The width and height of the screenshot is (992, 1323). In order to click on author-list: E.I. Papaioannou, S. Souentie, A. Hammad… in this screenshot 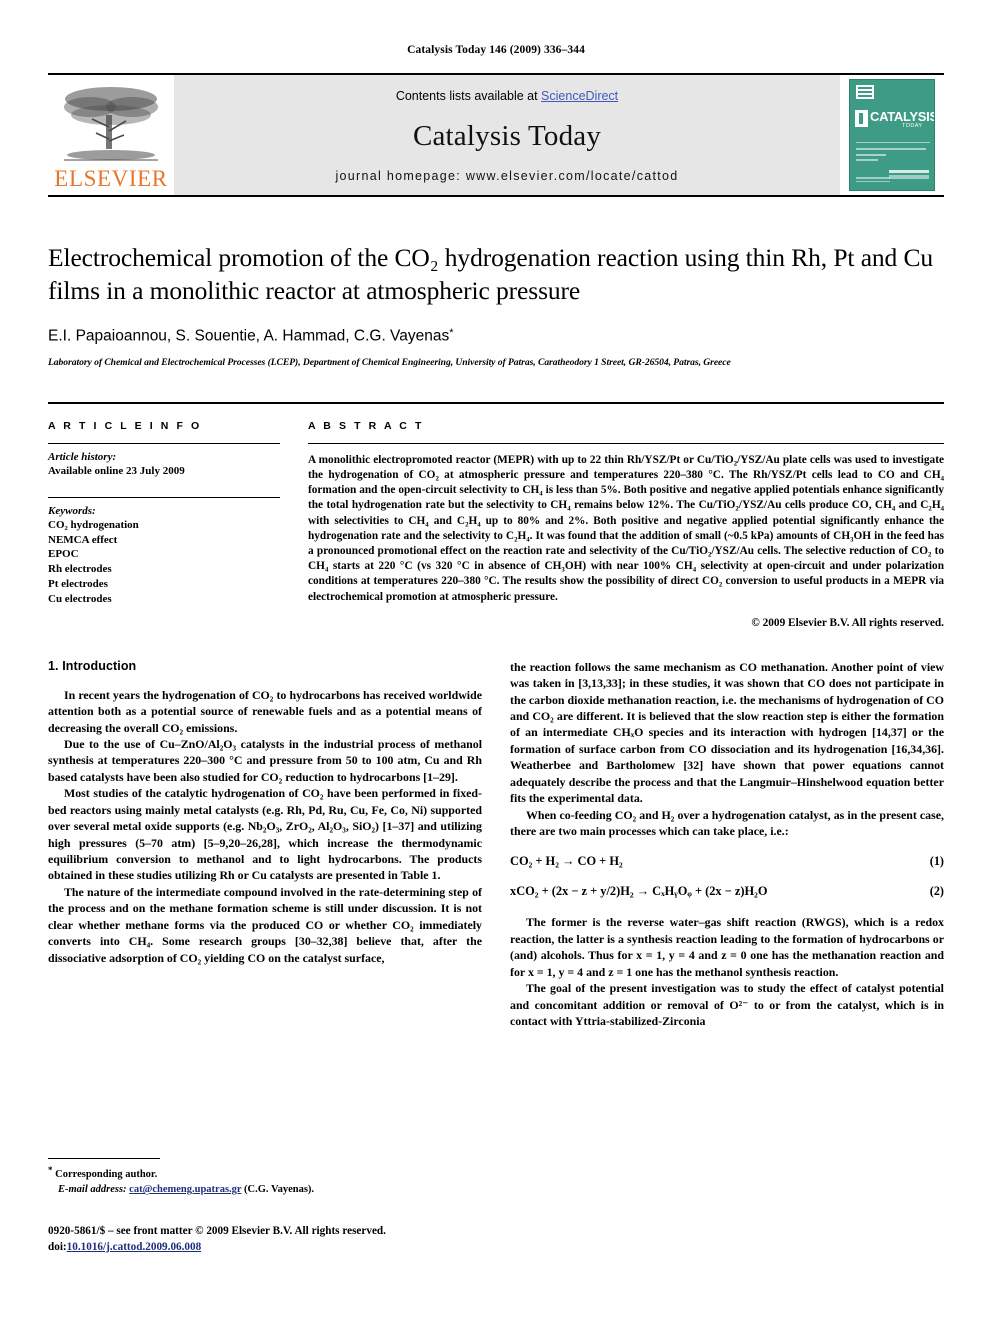, I will do `click(496, 336)`.